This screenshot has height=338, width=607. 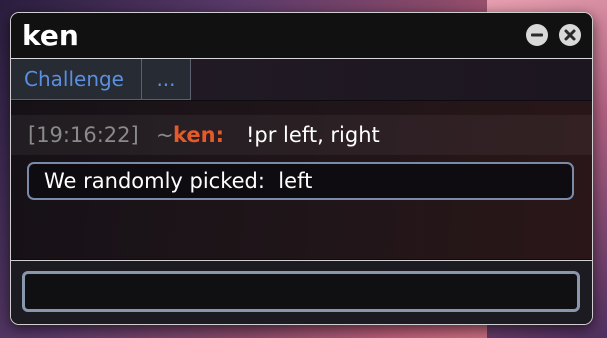 What do you see at coordinates (165, 135) in the screenshot?
I see `rank-symbol: ~` at bounding box center [165, 135].